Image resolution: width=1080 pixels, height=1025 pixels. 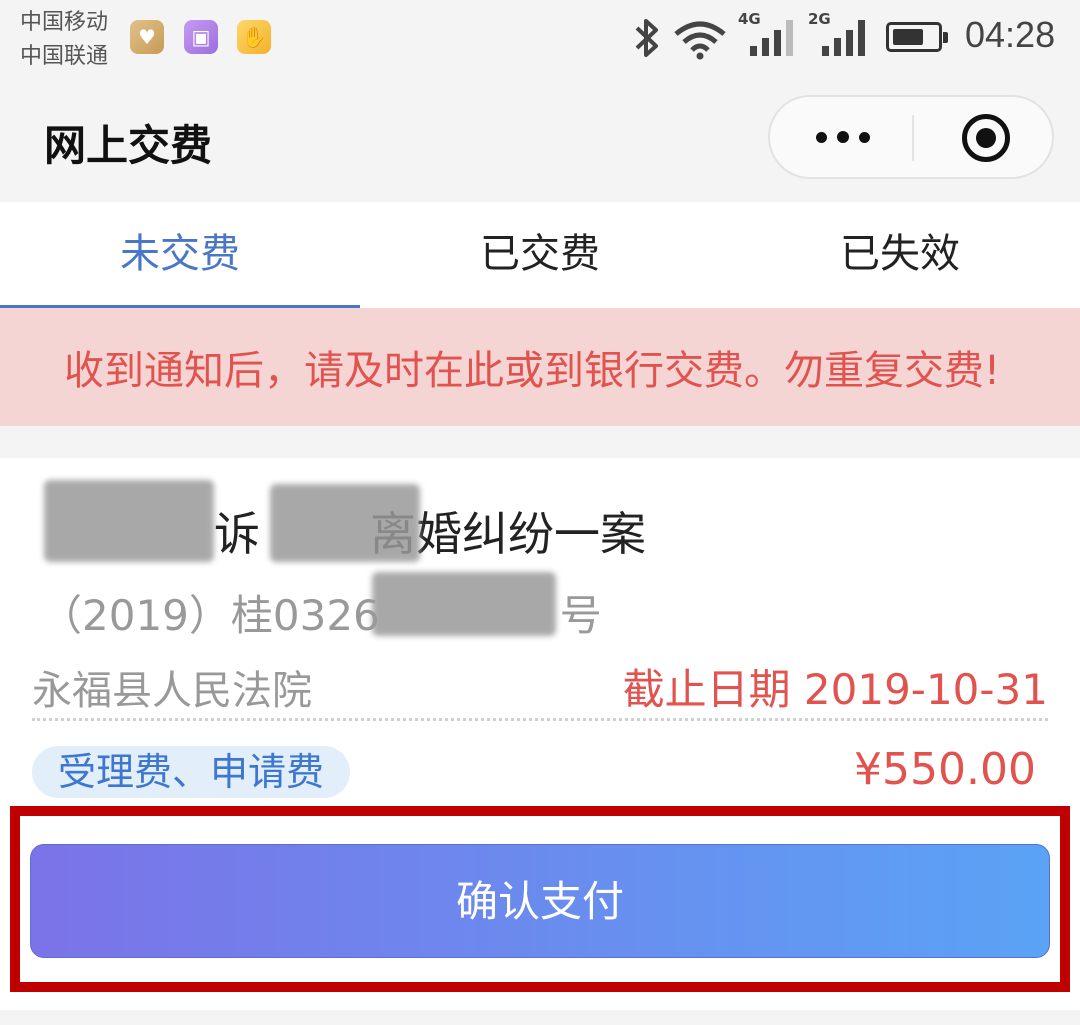 I want to click on mini-program-navbar: 网上交费, so click(x=540, y=142).